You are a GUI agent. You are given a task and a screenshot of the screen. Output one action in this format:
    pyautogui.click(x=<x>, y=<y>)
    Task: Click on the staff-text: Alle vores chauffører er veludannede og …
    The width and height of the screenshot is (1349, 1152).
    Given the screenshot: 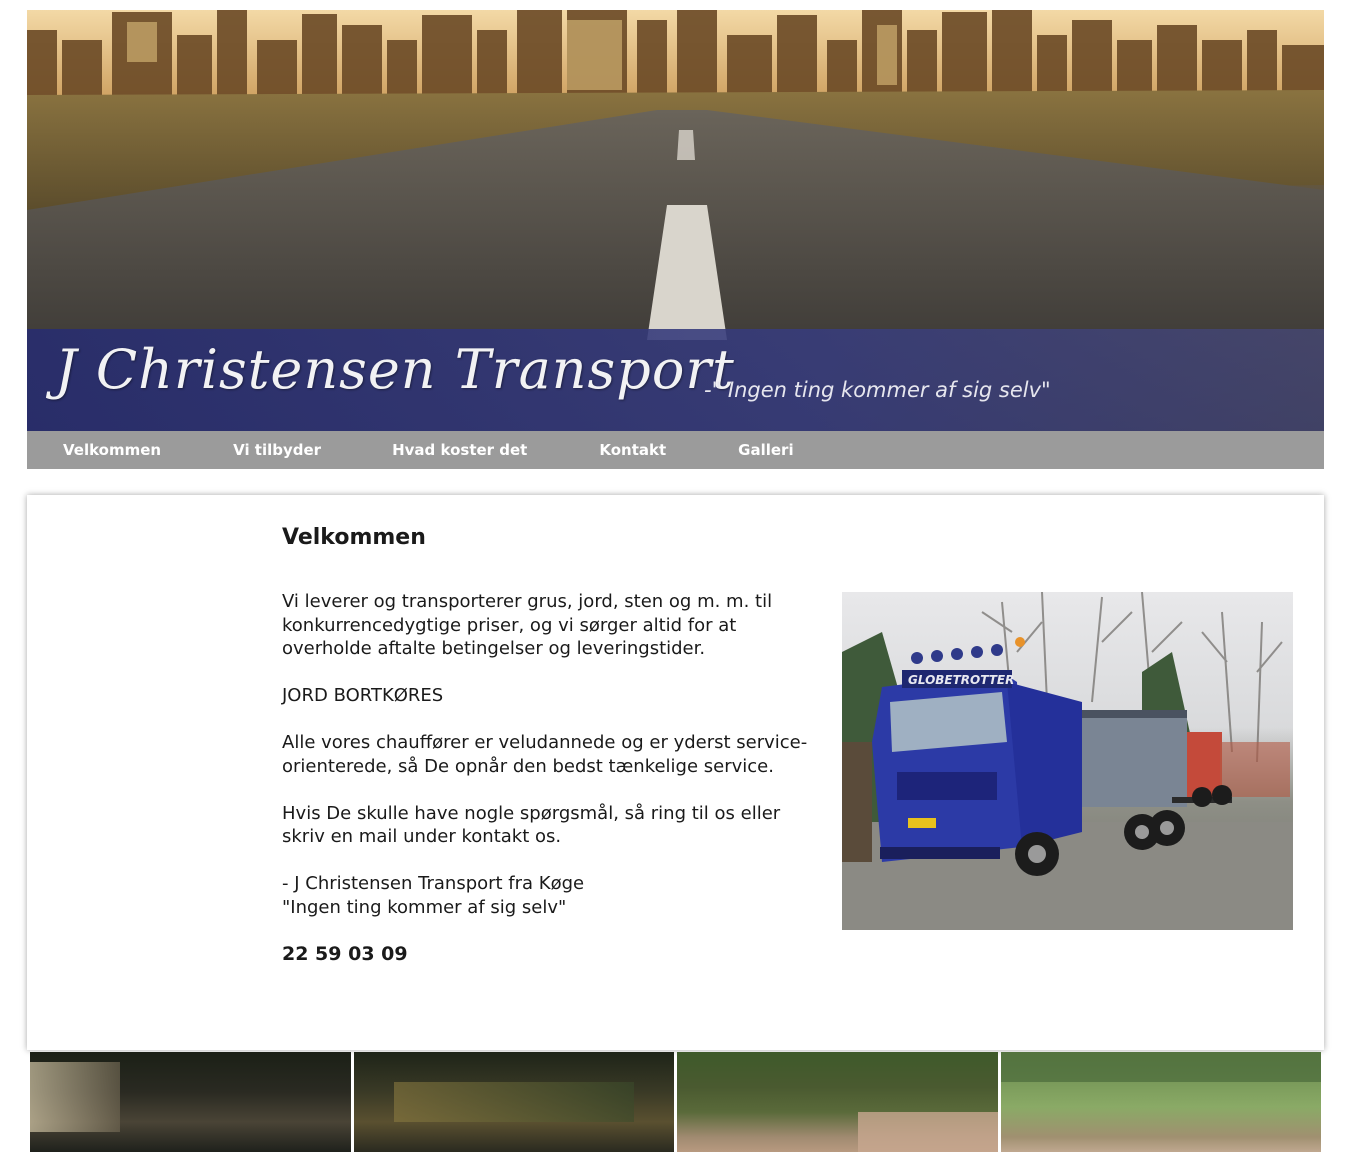 What is the action you would take?
    pyautogui.click(x=545, y=754)
    